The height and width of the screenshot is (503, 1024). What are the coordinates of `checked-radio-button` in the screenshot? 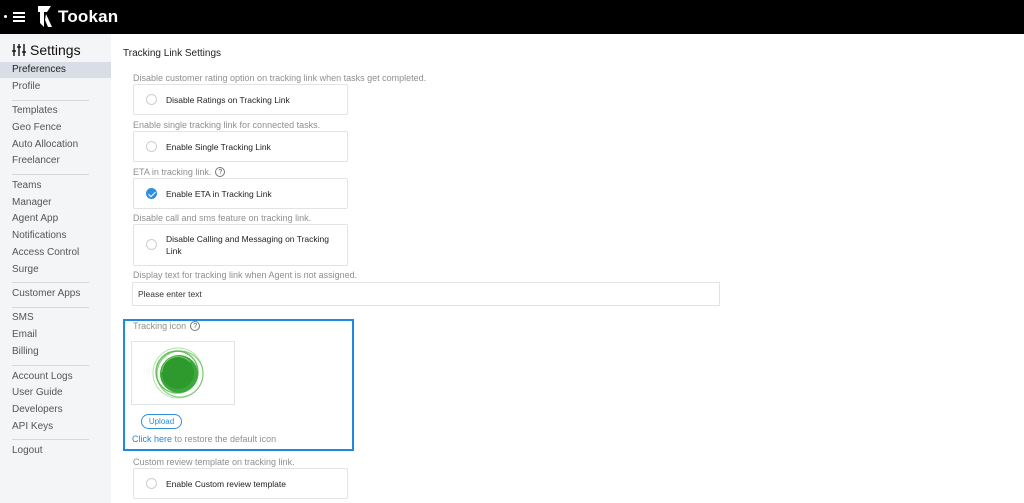 It's located at (151, 193).